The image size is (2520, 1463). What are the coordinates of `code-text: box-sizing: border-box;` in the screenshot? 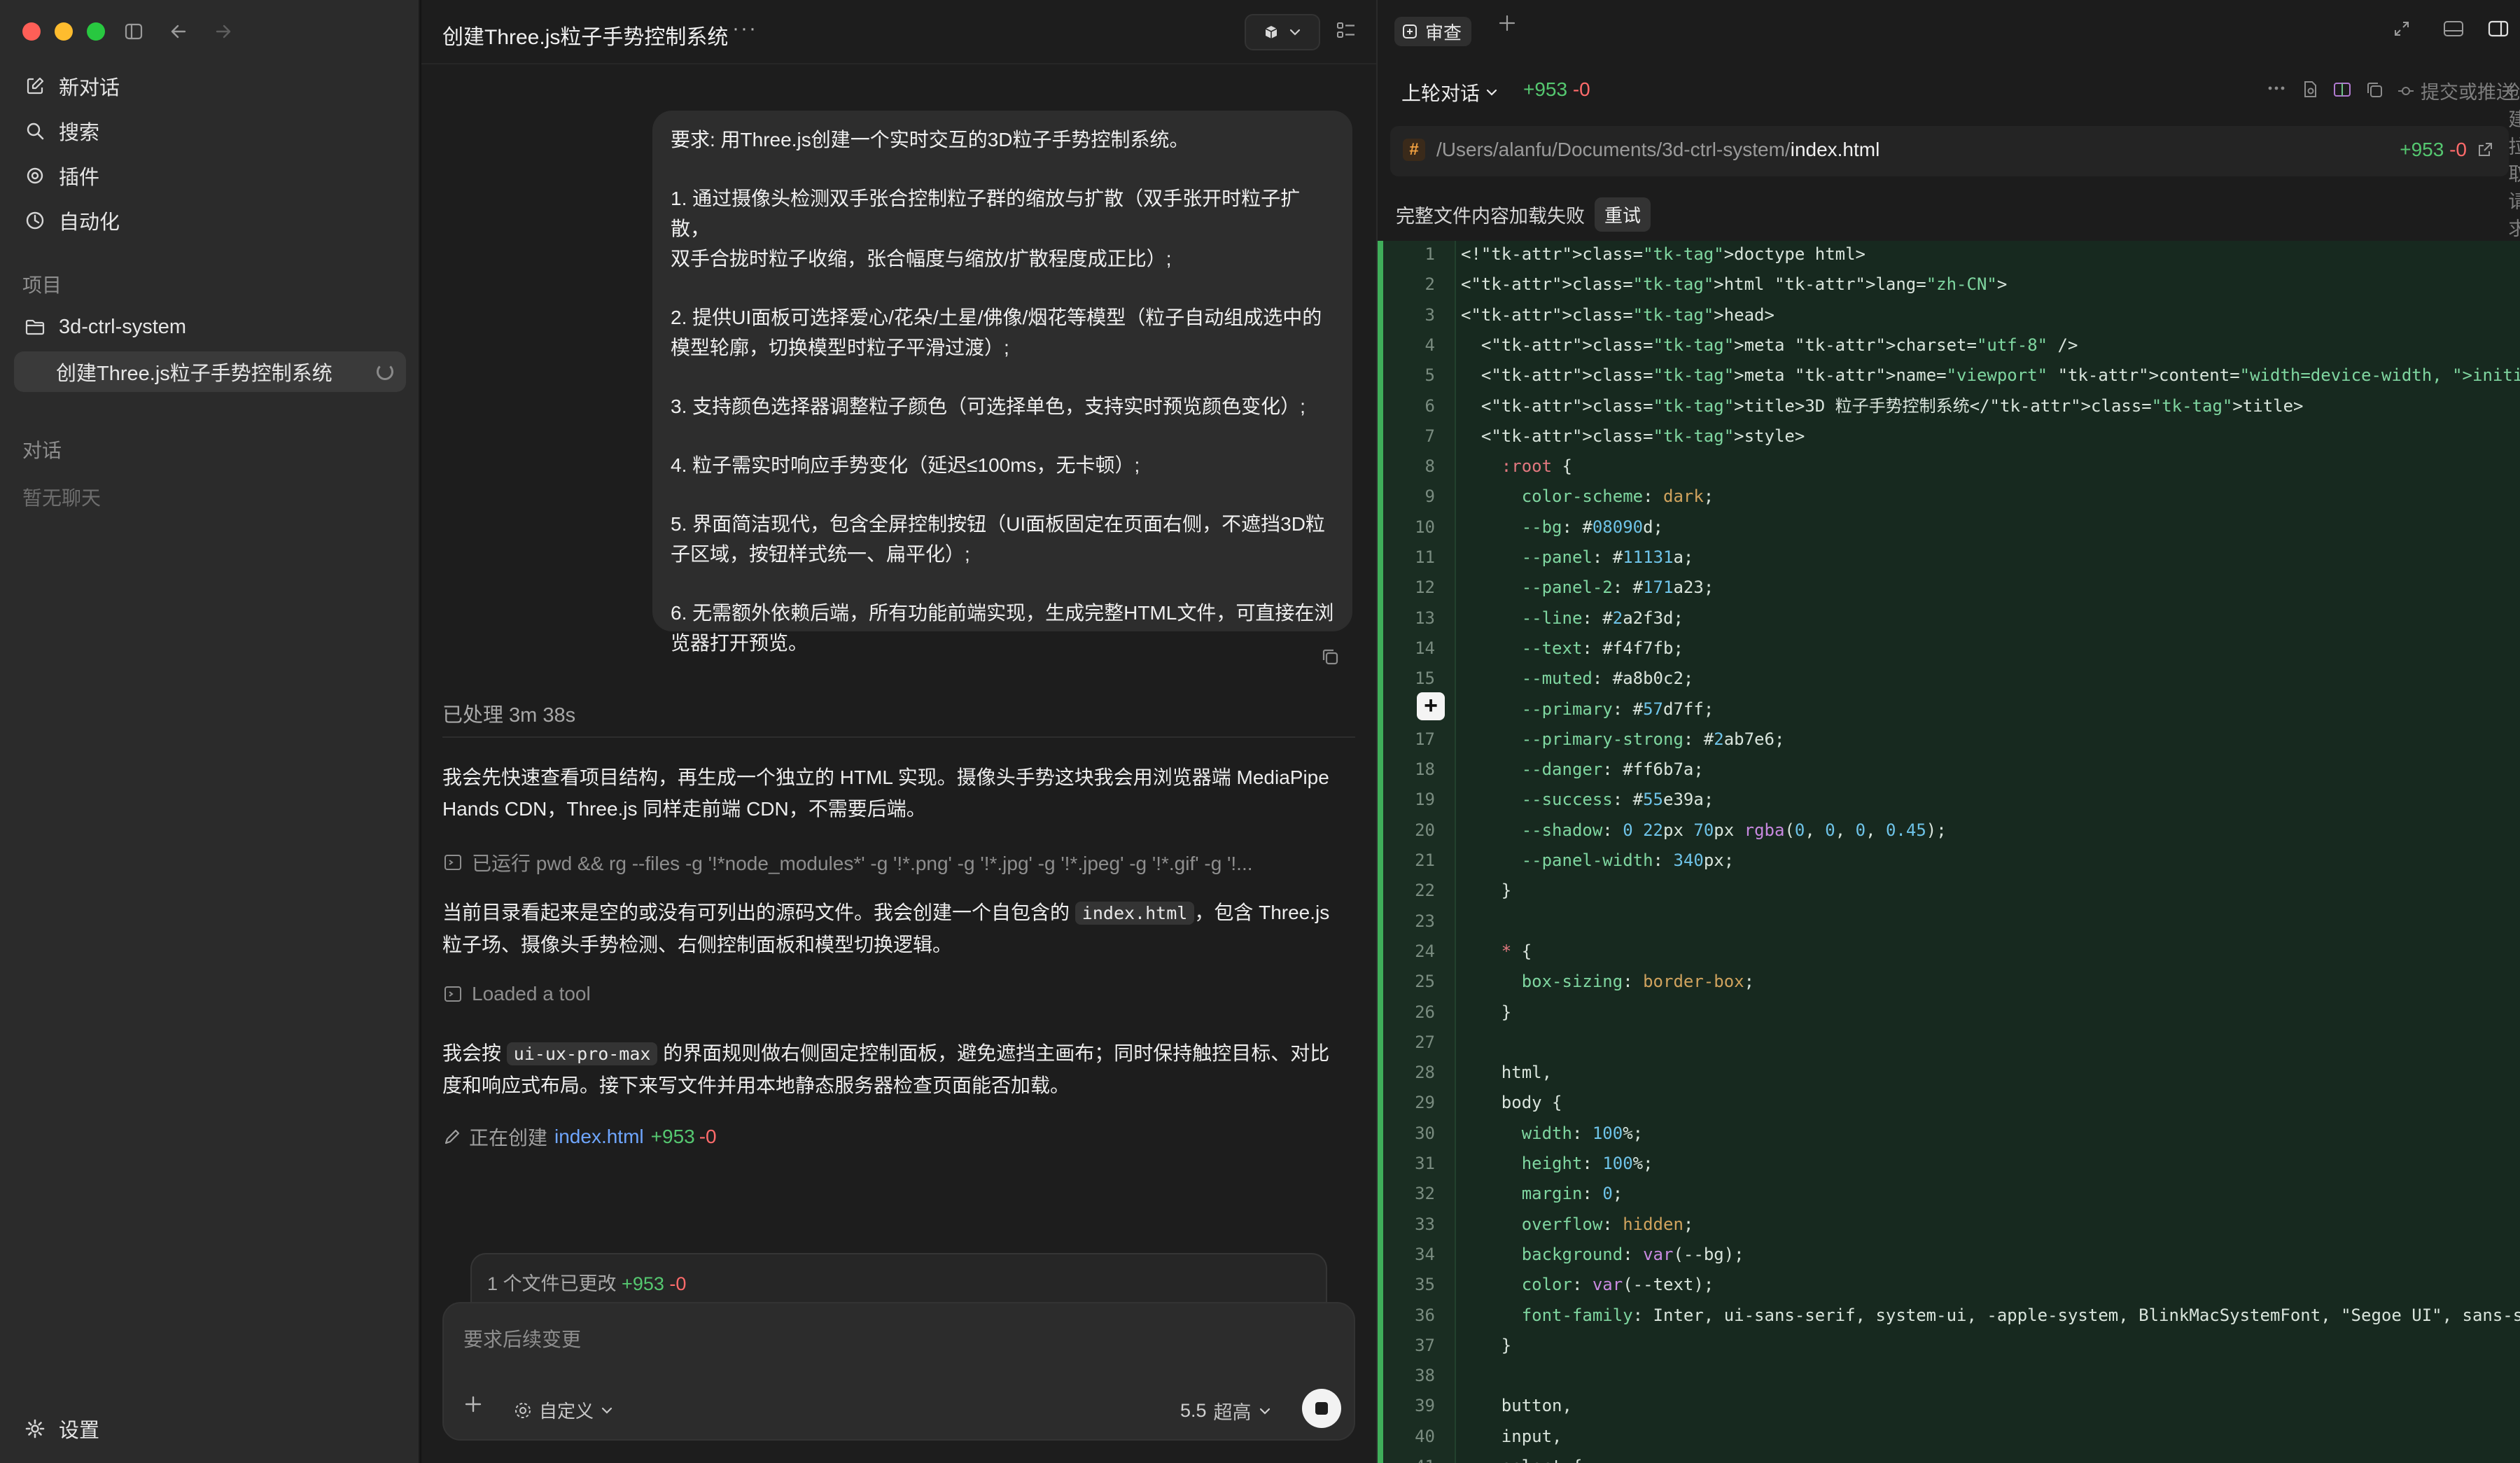 It's located at (1638, 982).